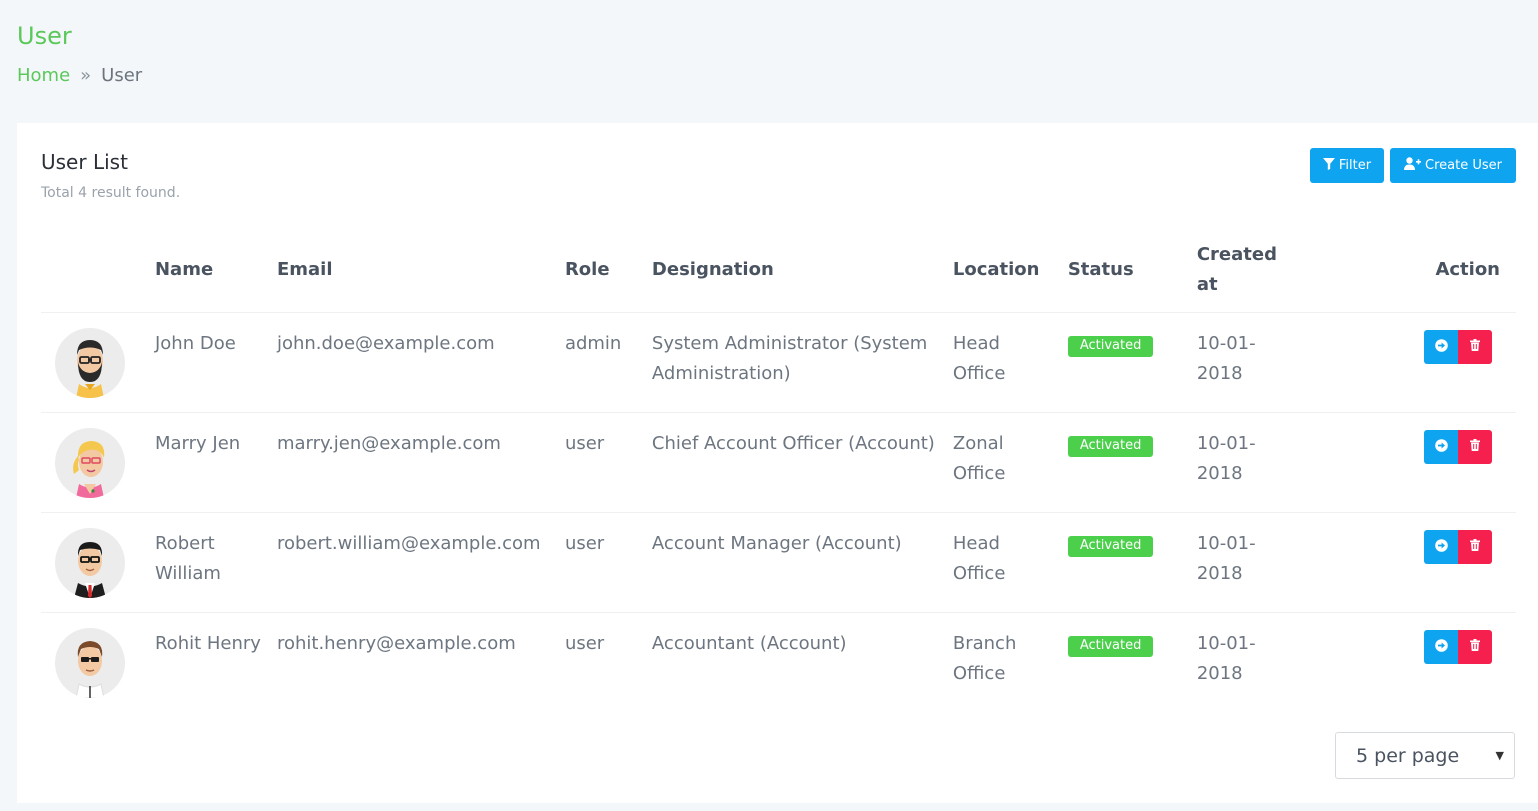 The image size is (1538, 811). Describe the element at coordinates (802, 561) in the screenshot. I see `user-designation: Account Manager (Account)` at that location.